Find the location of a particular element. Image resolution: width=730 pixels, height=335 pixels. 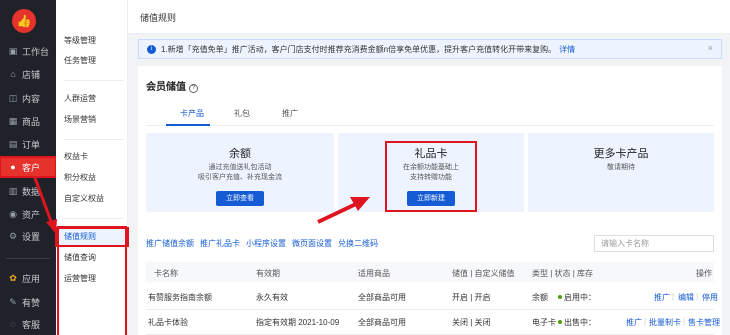

op-batch-make-card: 批量制卡 is located at coordinates (665, 322).